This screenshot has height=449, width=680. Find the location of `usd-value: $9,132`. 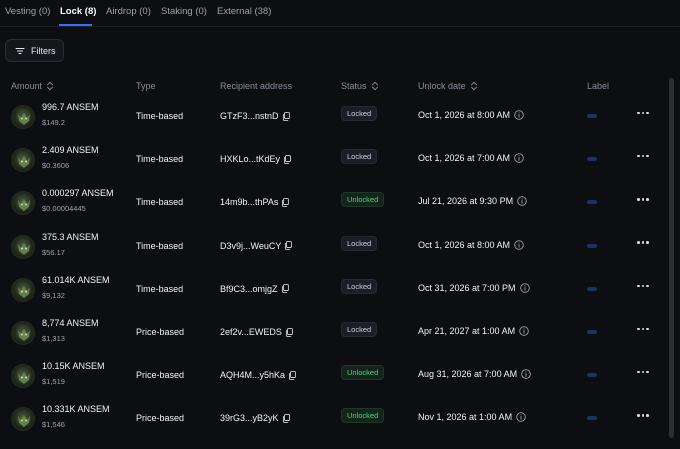

usd-value: $9,132 is located at coordinates (53, 295).